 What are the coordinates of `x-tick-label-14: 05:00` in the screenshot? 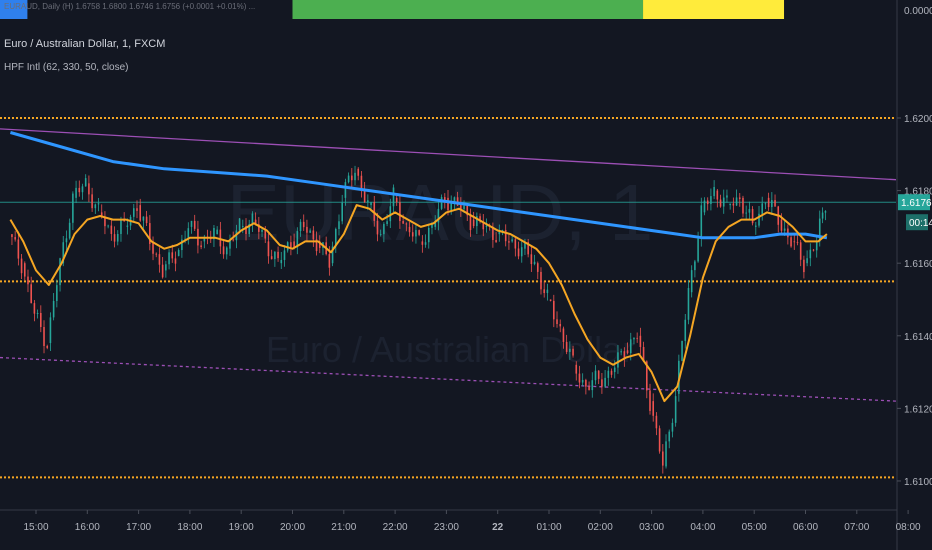 It's located at (754, 527).